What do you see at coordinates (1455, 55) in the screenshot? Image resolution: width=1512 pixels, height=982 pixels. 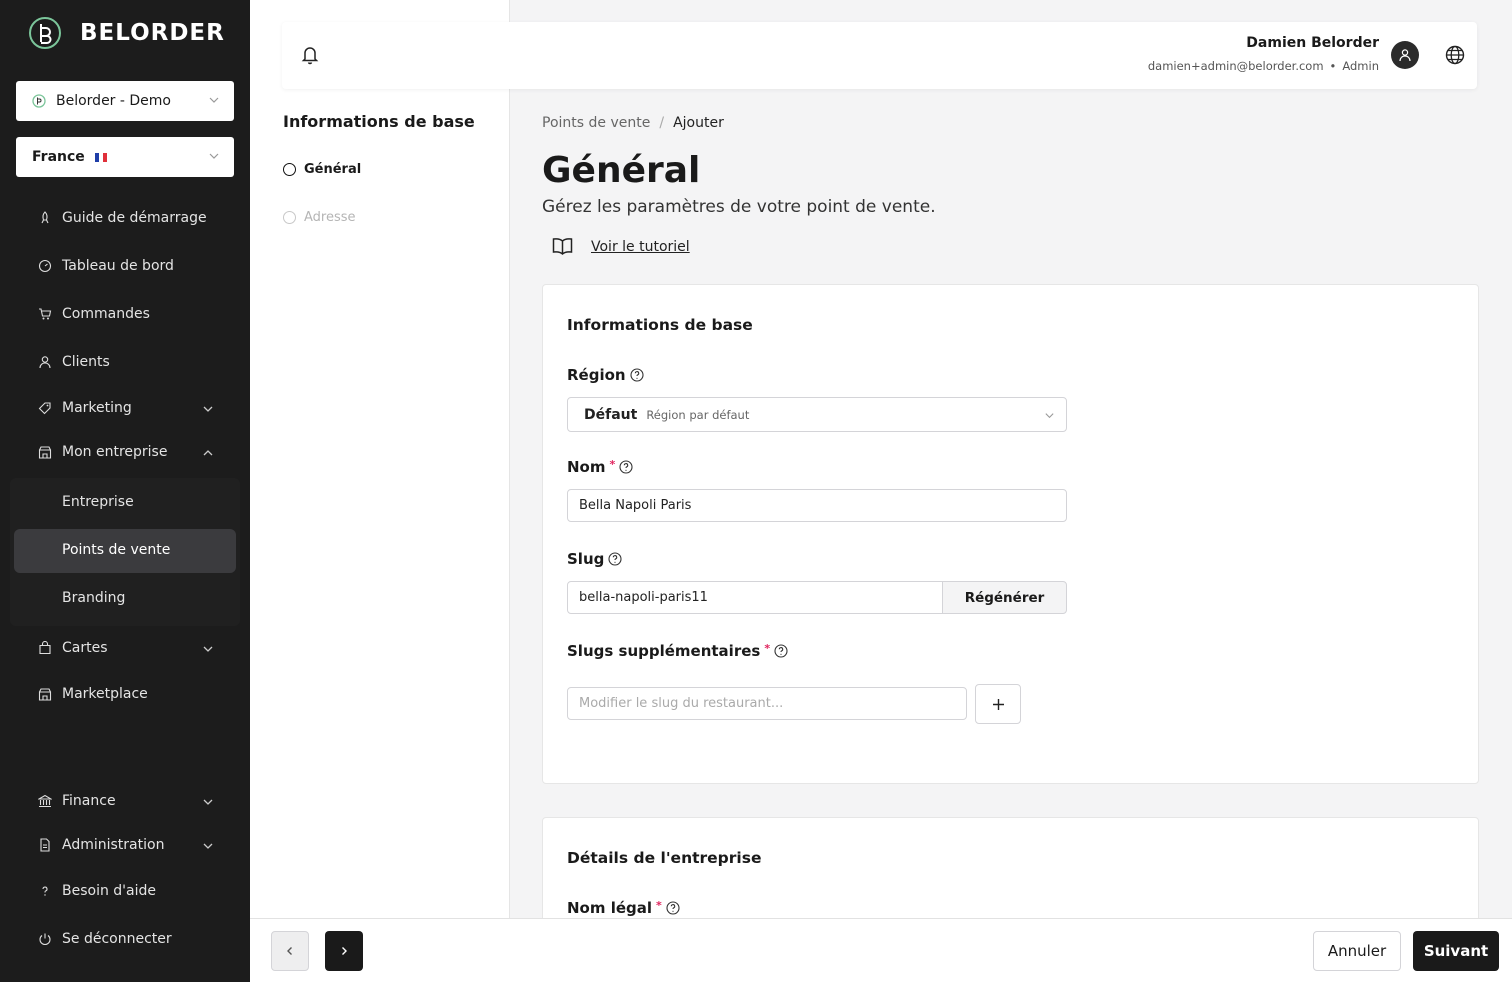 I see `globe-icon` at bounding box center [1455, 55].